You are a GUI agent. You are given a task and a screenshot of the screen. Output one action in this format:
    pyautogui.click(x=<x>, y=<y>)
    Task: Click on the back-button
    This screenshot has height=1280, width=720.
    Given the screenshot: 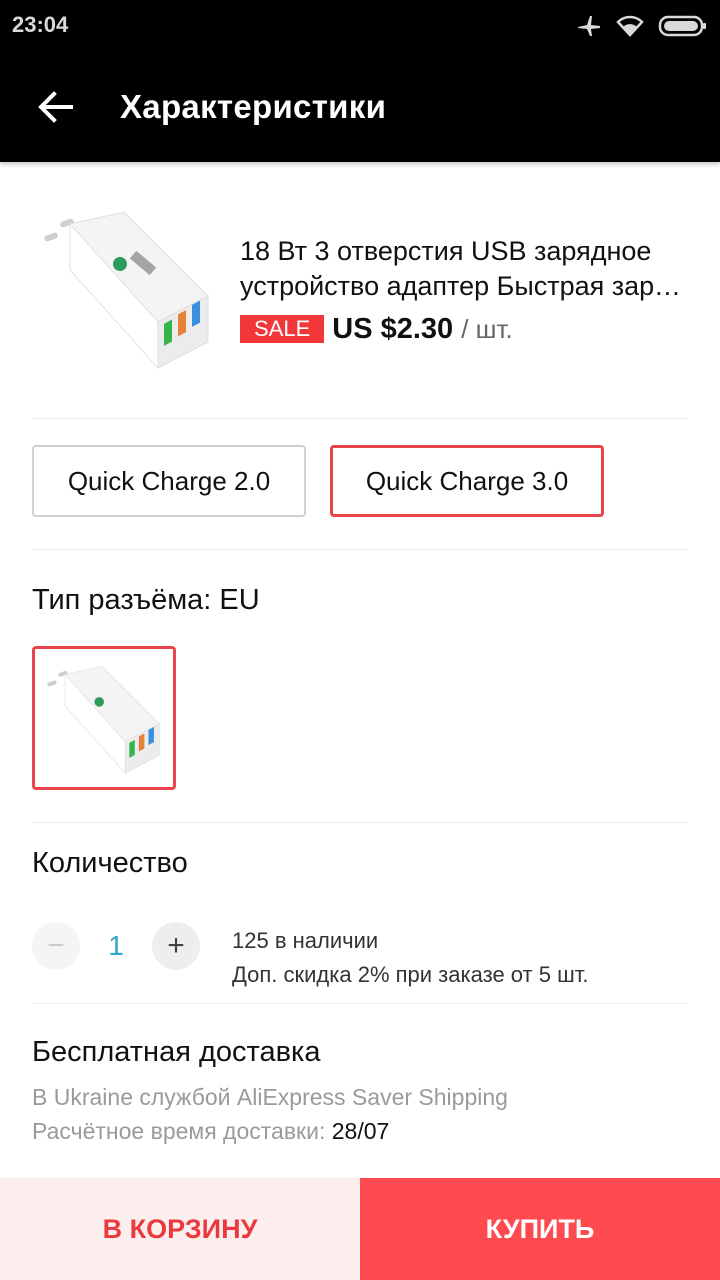 What is the action you would take?
    pyautogui.click(x=55, y=107)
    